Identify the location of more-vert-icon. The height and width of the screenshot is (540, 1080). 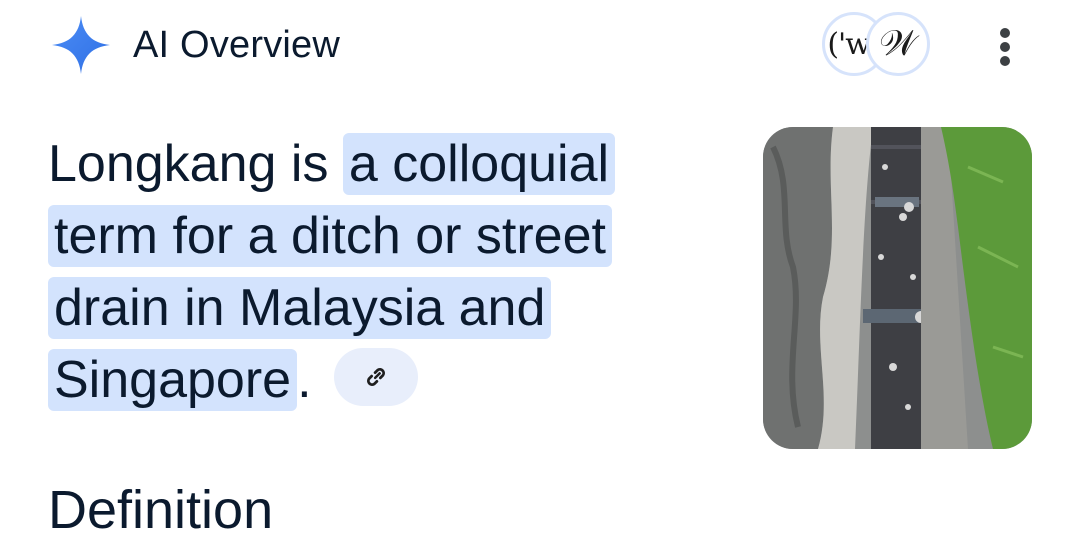
(1005, 47).